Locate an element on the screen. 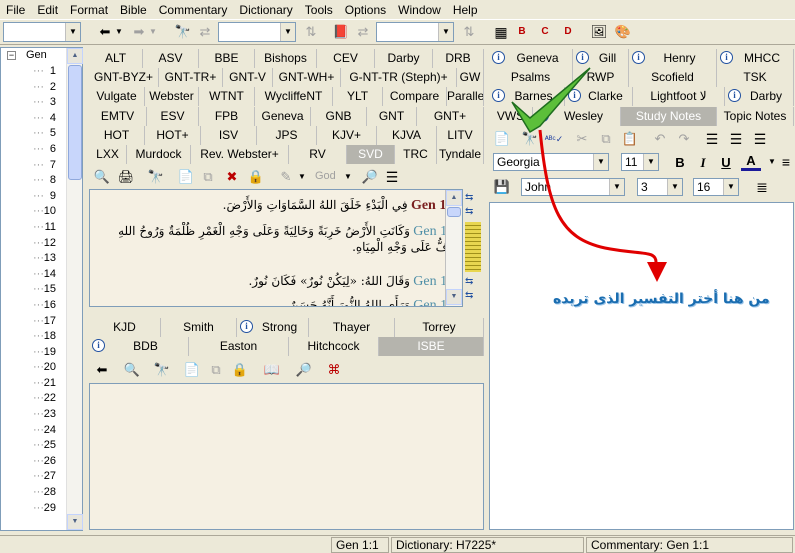 The image size is (795, 553). strongs-icon: ⌘ is located at coordinates (334, 370).